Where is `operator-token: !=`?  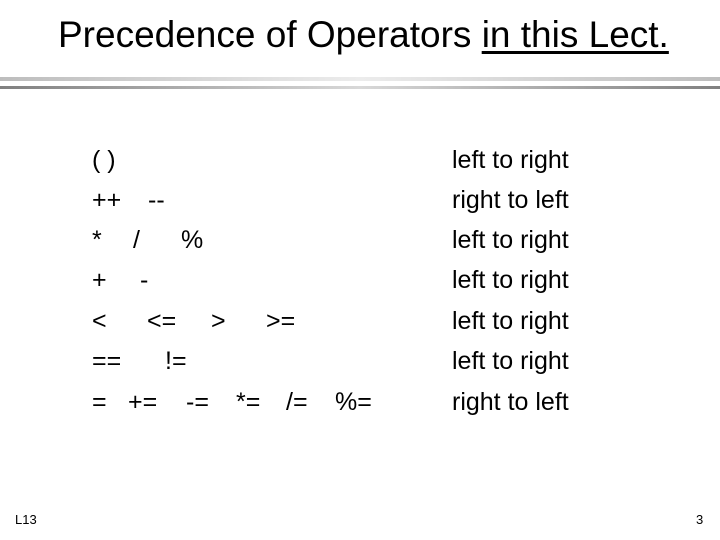 operator-token: != is located at coordinates (176, 361).